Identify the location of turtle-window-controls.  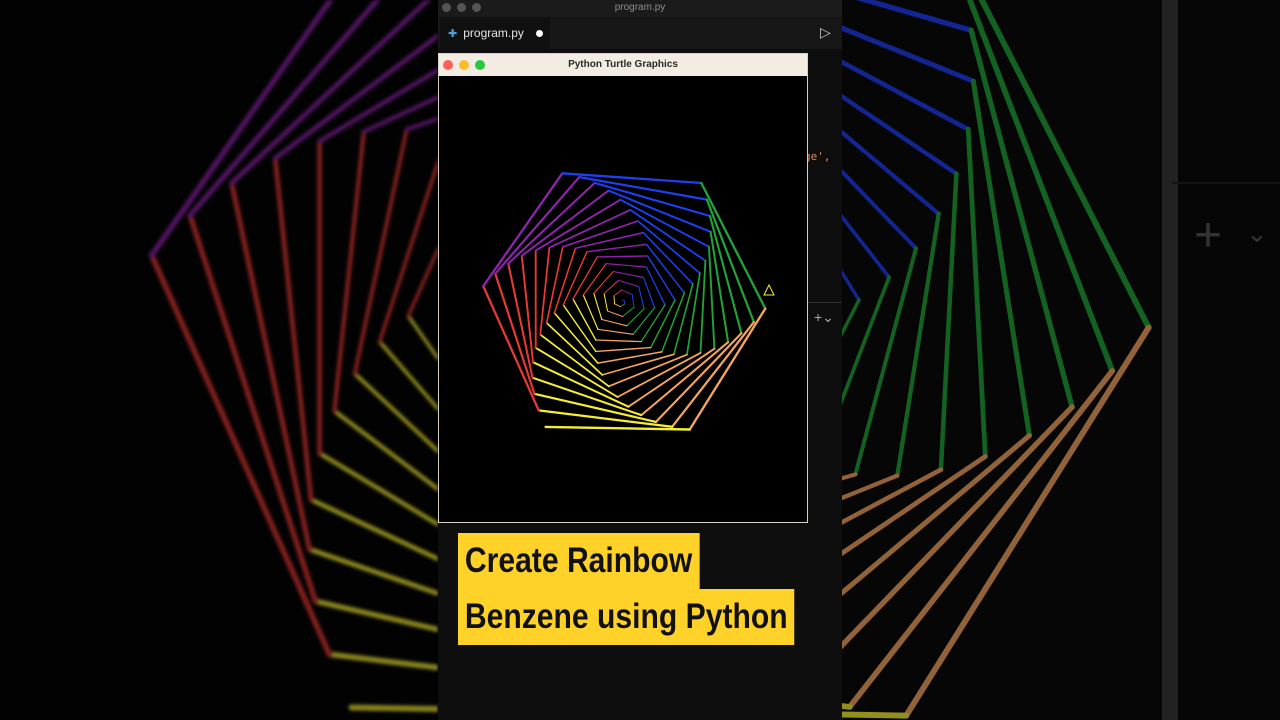
(464, 65).